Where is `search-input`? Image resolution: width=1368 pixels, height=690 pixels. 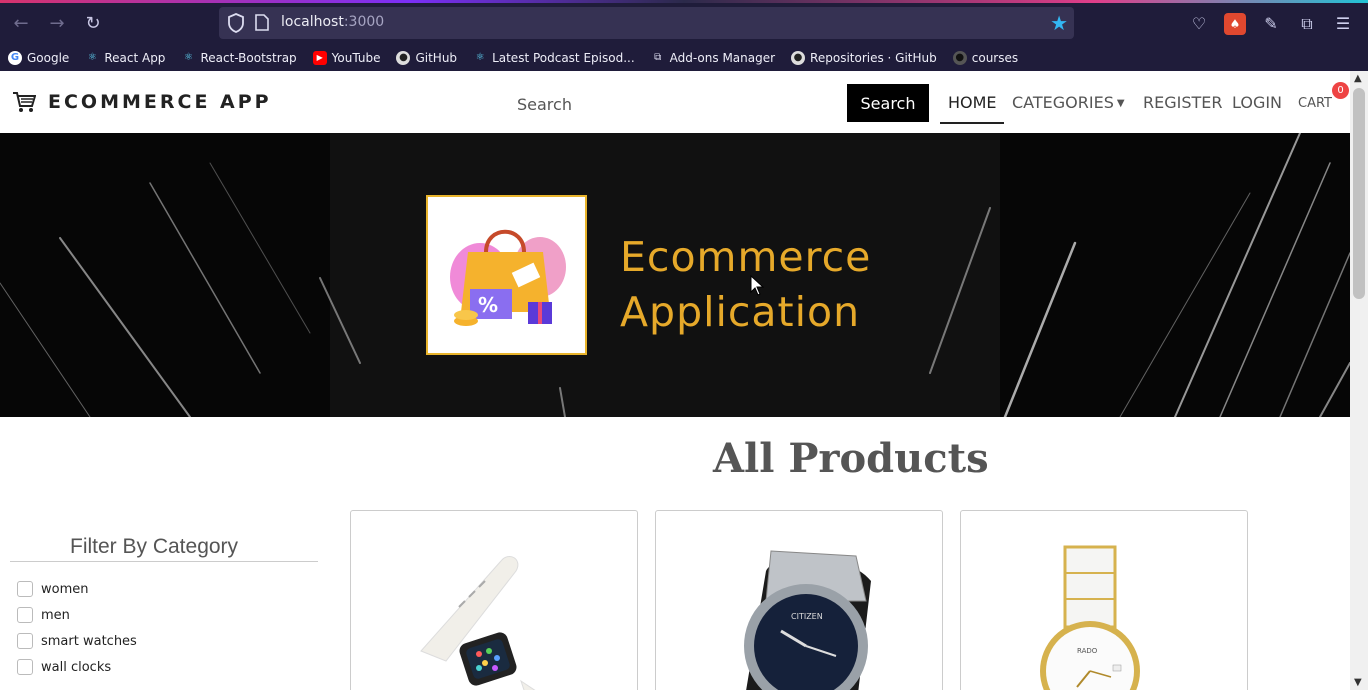
search-input is located at coordinates (675, 104).